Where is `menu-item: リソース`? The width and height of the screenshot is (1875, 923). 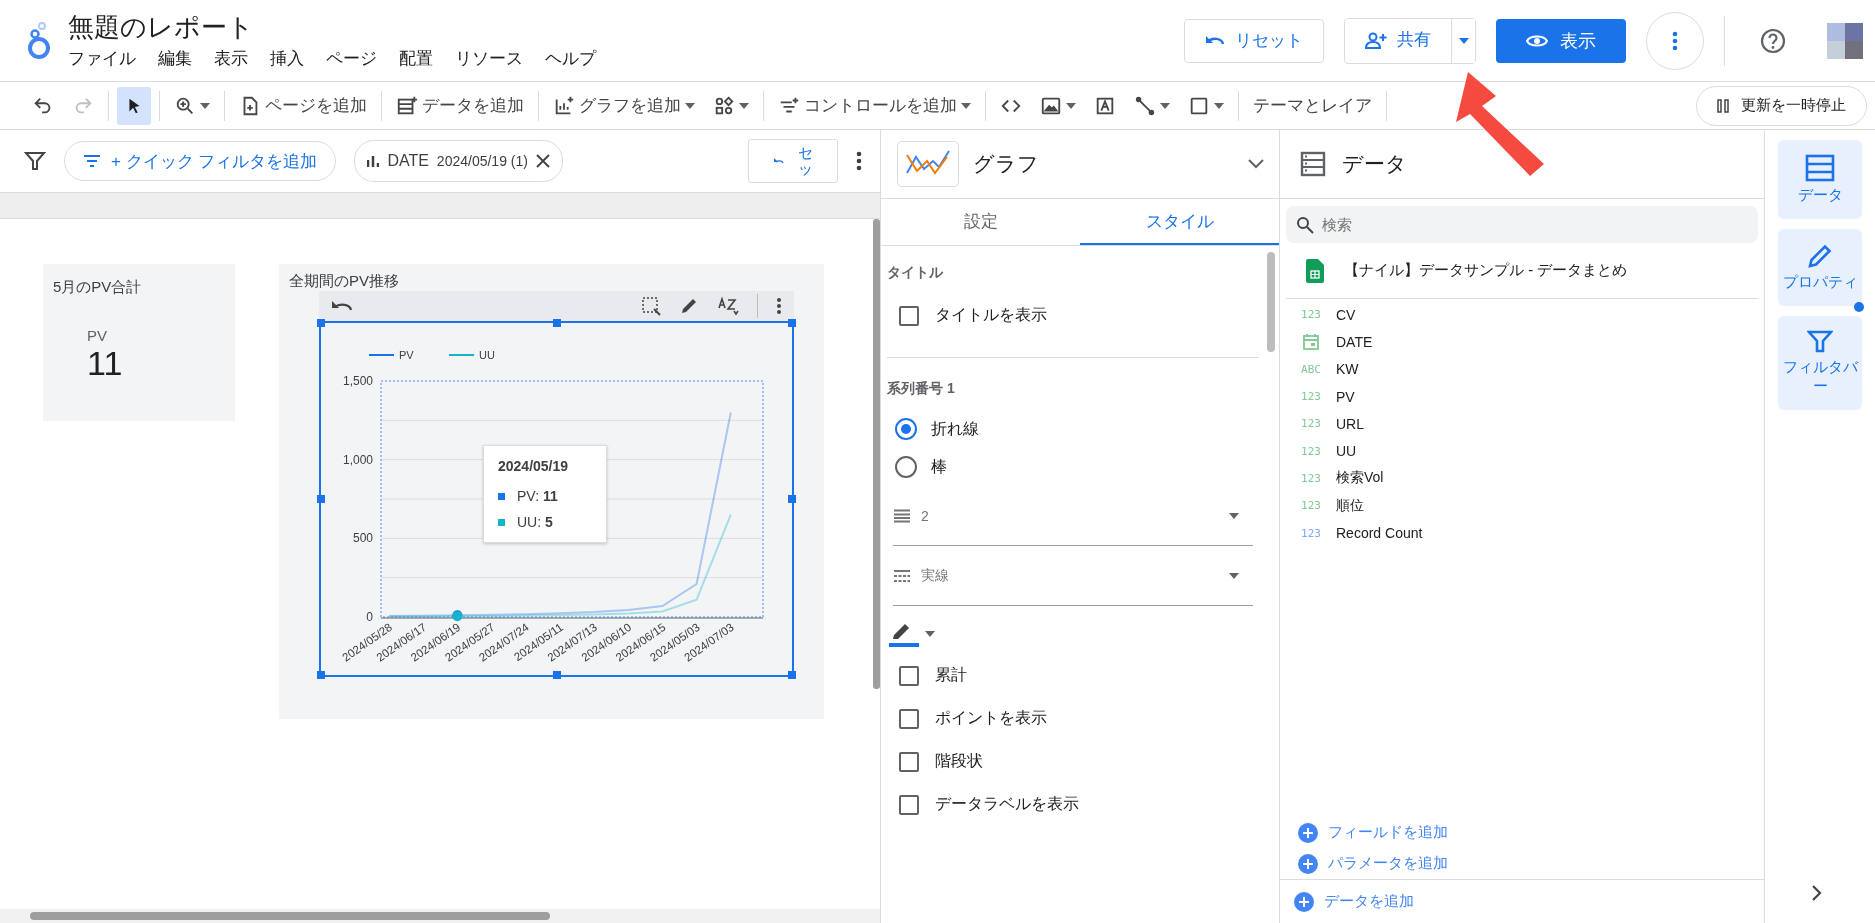 menu-item: リソース is located at coordinates (489, 58).